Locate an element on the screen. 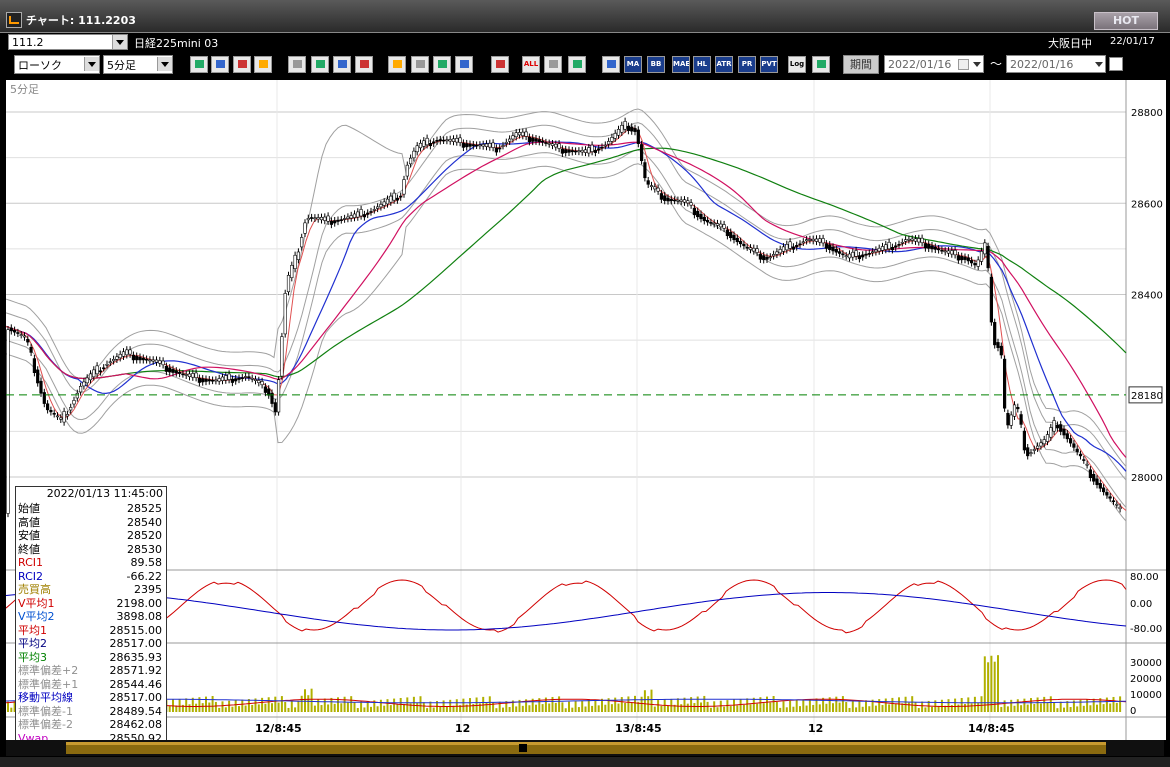 The image size is (1170, 767). date-from-field: 2022/01/16 is located at coordinates (934, 64).